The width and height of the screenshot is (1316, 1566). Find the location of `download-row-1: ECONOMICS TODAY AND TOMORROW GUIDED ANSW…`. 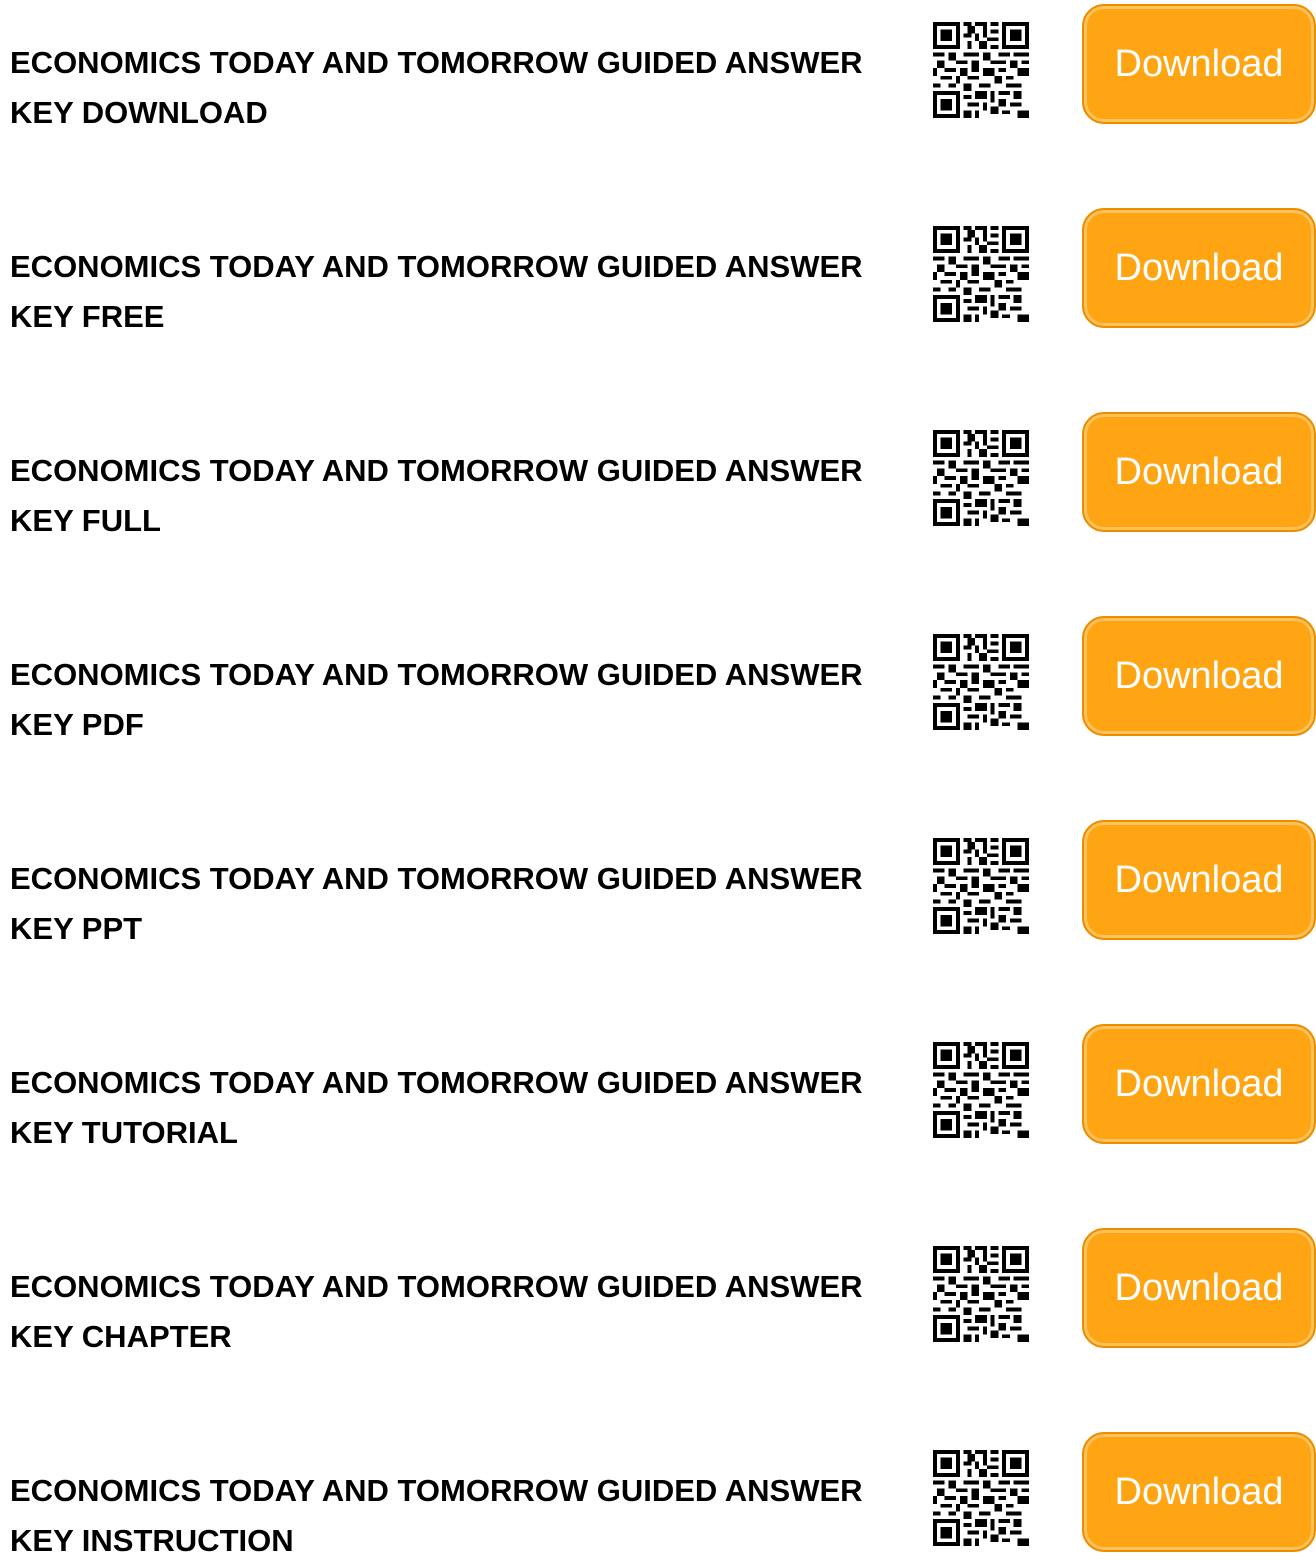

download-row-1: ECONOMICS TODAY AND TOMORROW GUIDED ANSW… is located at coordinates (658, 67).